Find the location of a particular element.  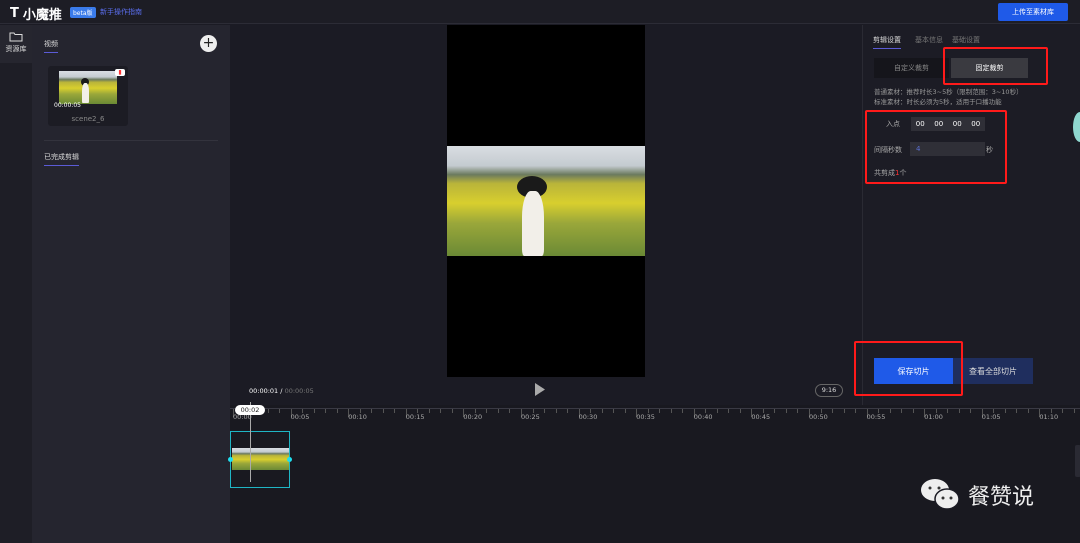

section-finished: 已完成剪辑 is located at coordinates (61, 159).